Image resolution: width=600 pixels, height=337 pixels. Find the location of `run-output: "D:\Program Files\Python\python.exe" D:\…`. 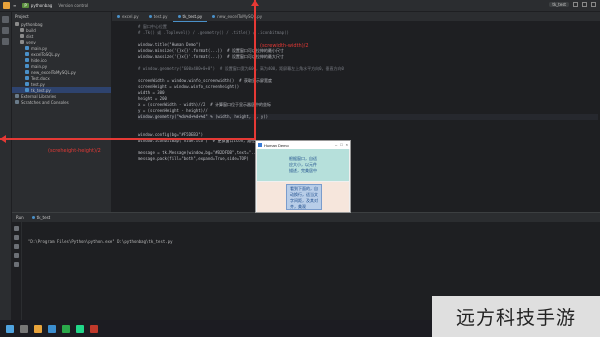

run-output: "D:\Program Files\Python\python.exe" D:\… is located at coordinates (100, 241).